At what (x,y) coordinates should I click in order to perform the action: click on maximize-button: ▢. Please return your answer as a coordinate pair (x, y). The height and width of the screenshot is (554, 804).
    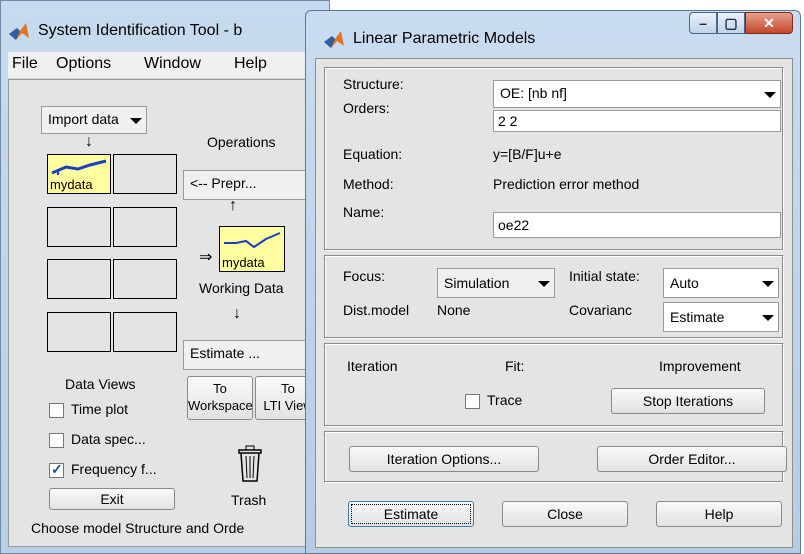
    Looking at the image, I should click on (731, 23).